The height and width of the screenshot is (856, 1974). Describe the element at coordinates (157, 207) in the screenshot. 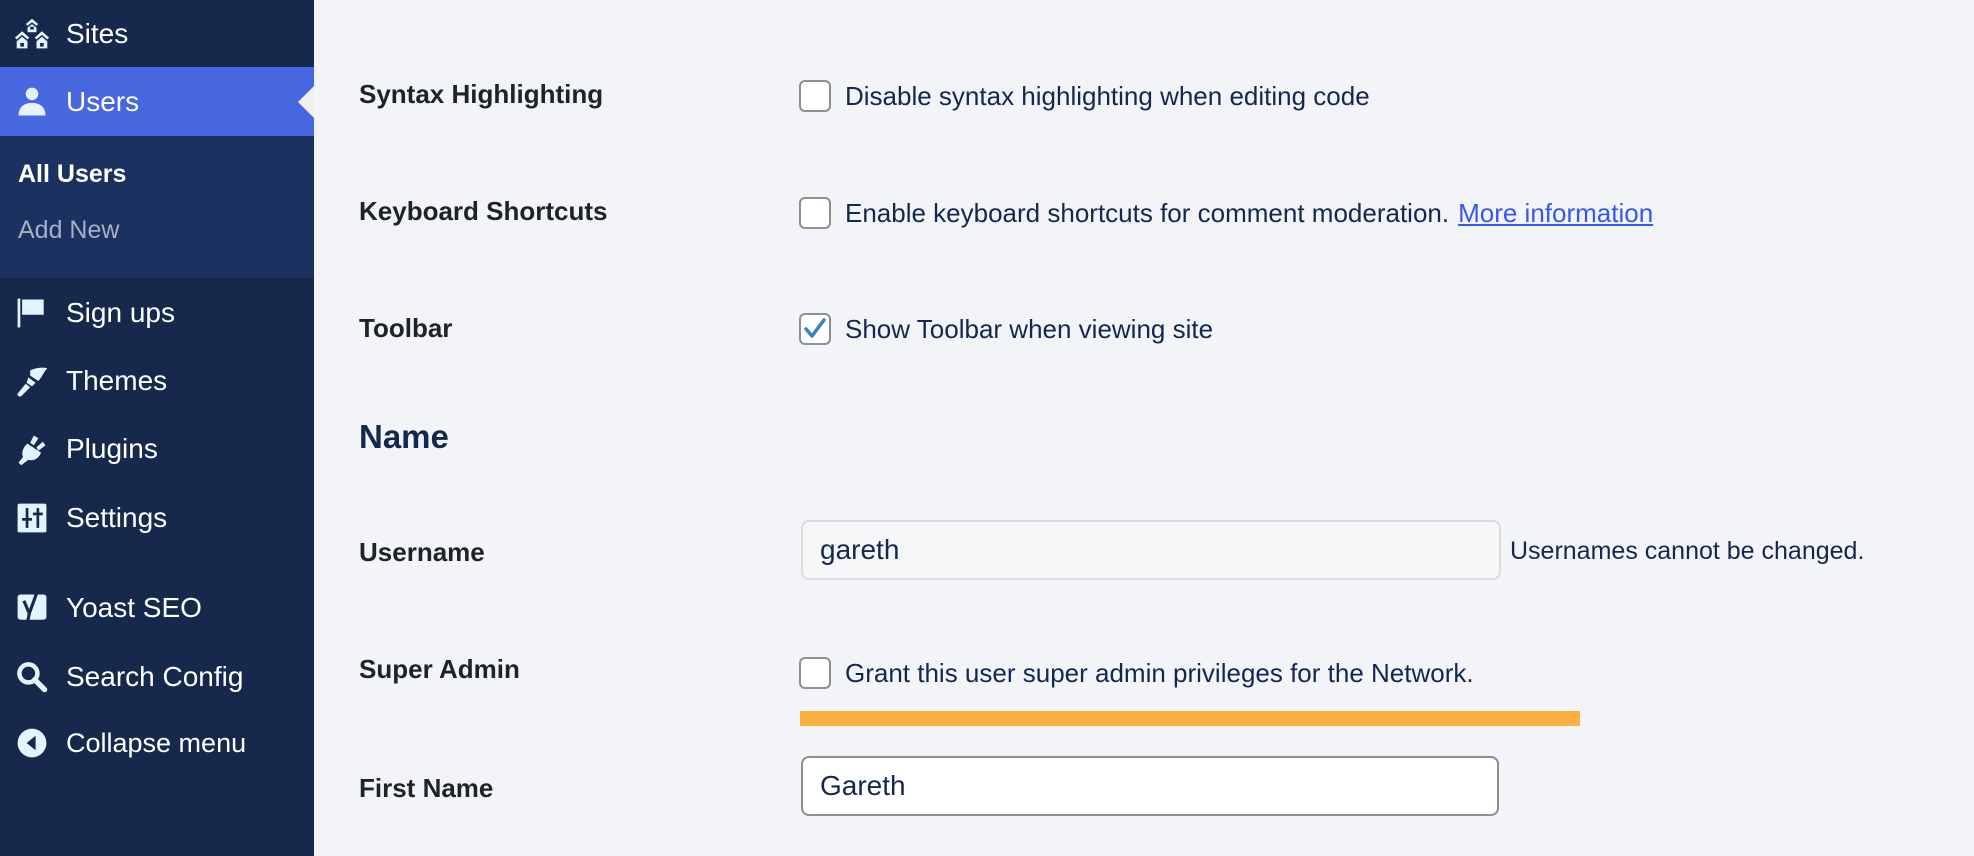

I see `users-submenu: All Users Add New` at that location.